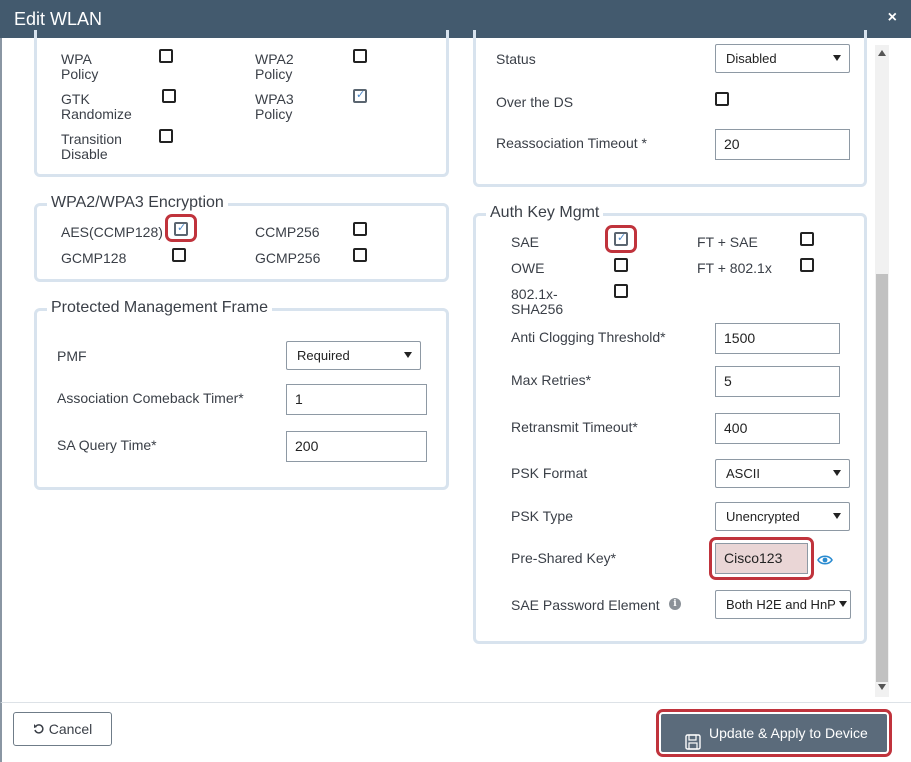  What do you see at coordinates (150, 398) in the screenshot?
I see `comeback-timer-label: Association Comeback Timer*` at bounding box center [150, 398].